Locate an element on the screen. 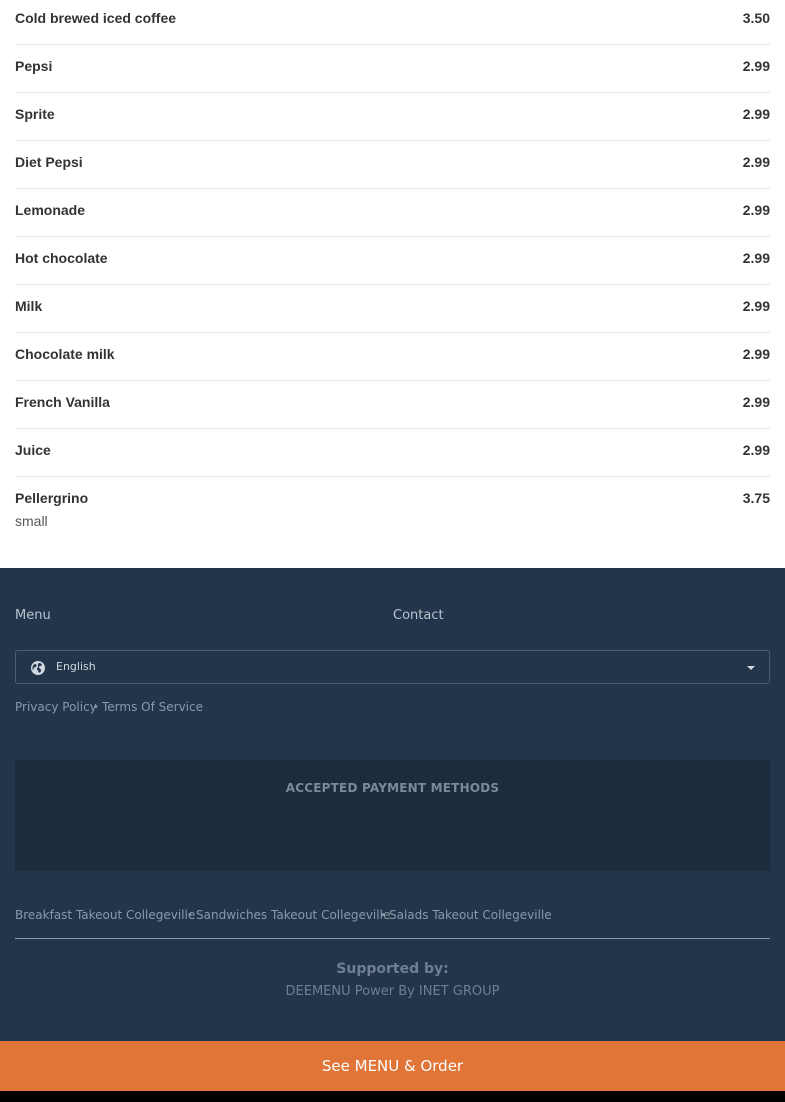  menu-item: Hot chocolate 2.99 is located at coordinates (392, 260).